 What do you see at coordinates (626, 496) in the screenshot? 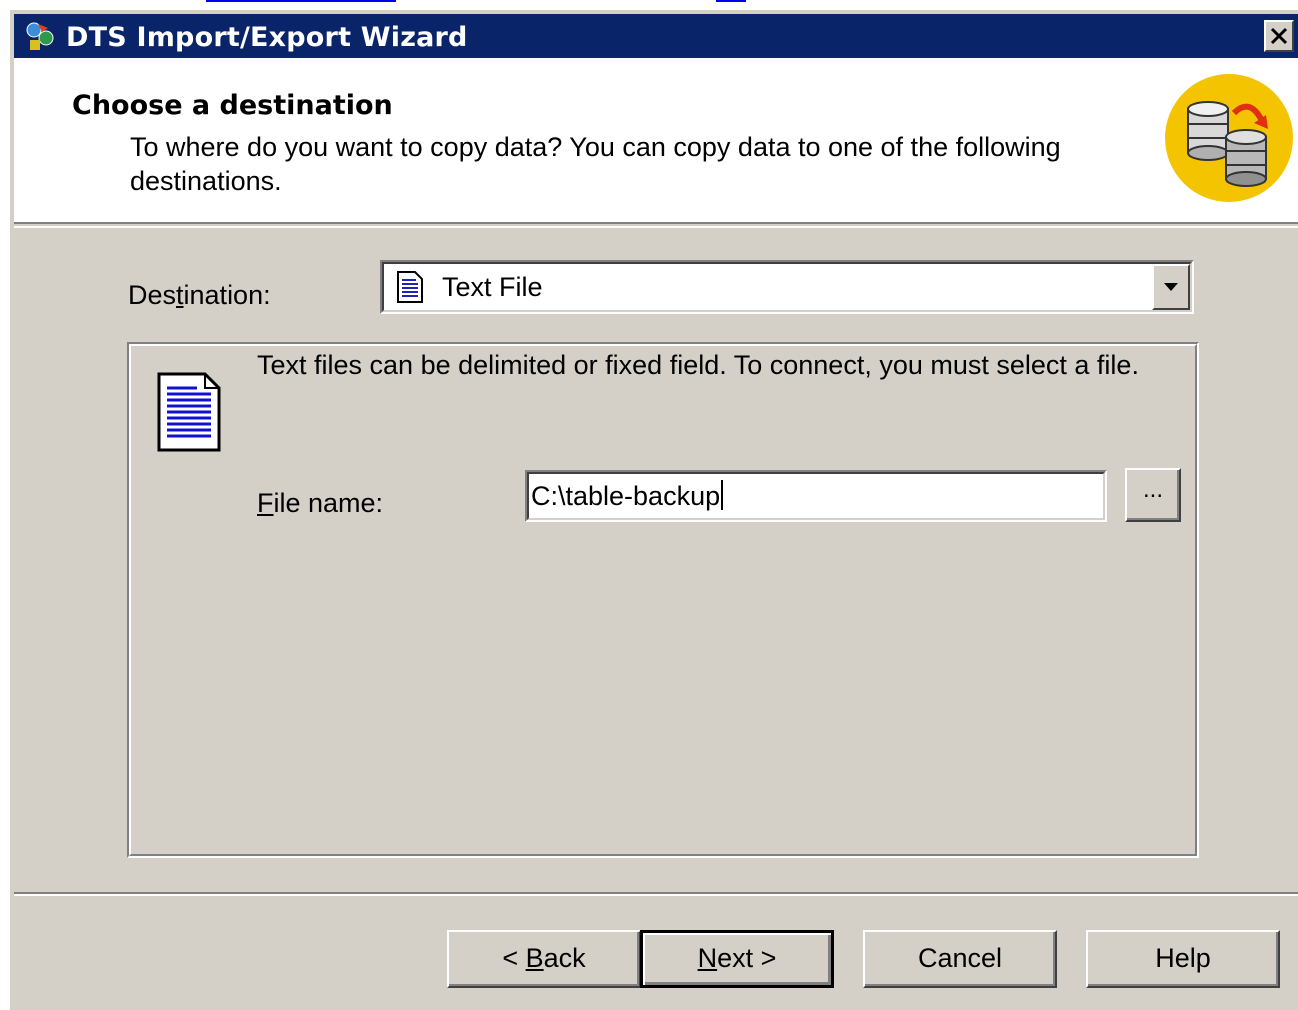
I see `file-name-value: C:\table-backup` at bounding box center [626, 496].